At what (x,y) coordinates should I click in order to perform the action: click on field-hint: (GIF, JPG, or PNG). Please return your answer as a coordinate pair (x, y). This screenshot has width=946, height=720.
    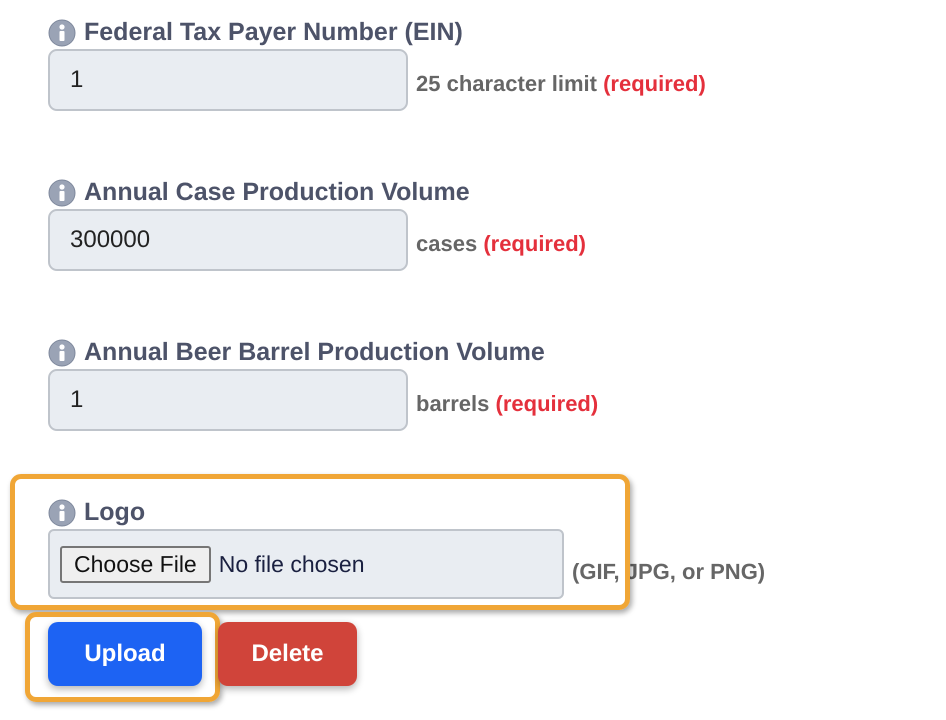
    Looking at the image, I should click on (669, 572).